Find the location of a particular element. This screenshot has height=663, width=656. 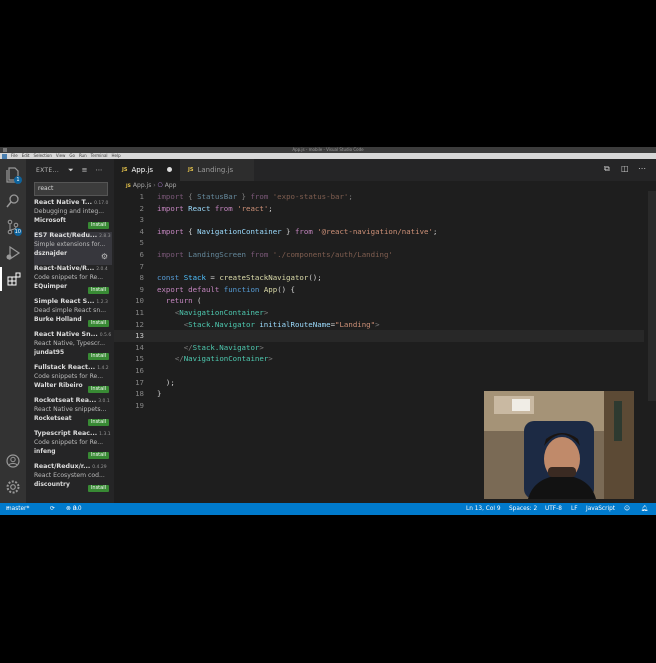

code-line: 5 is located at coordinates (379, 243).